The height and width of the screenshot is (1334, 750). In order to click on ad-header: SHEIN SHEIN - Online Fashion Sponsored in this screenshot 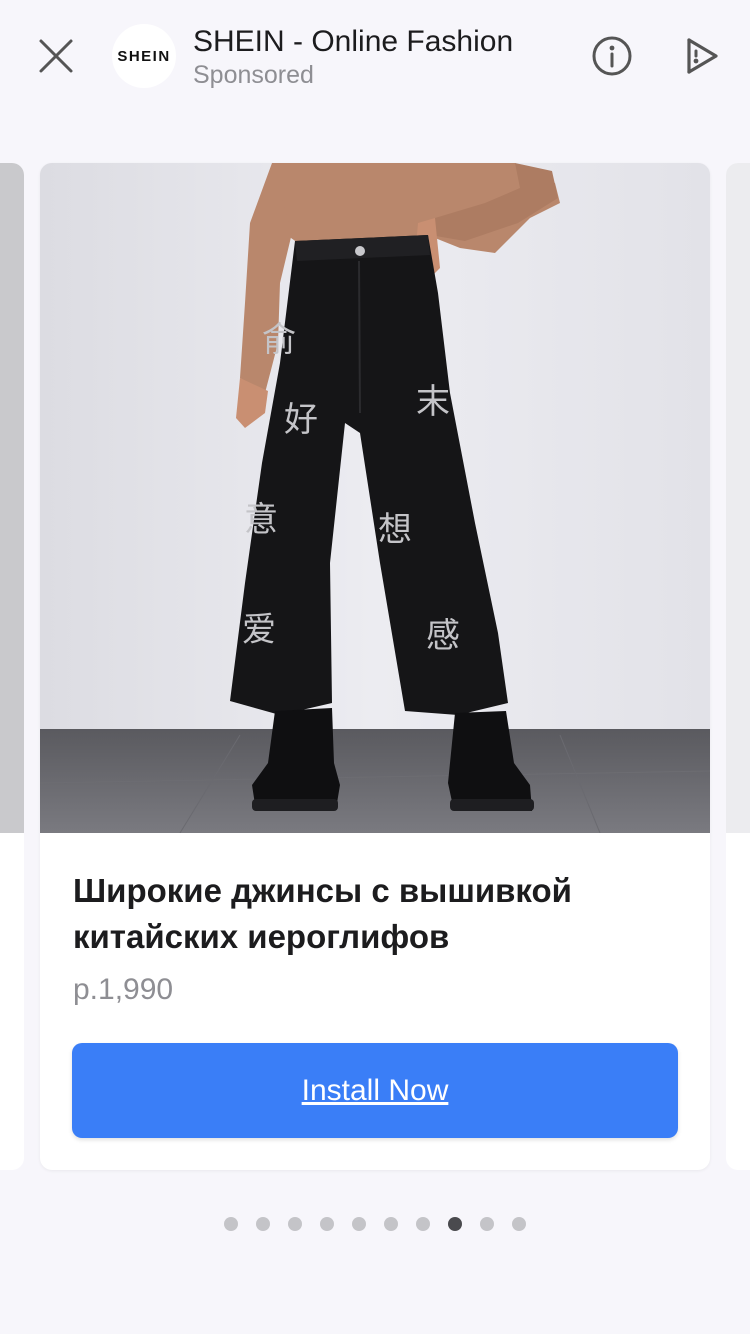, I will do `click(375, 56)`.